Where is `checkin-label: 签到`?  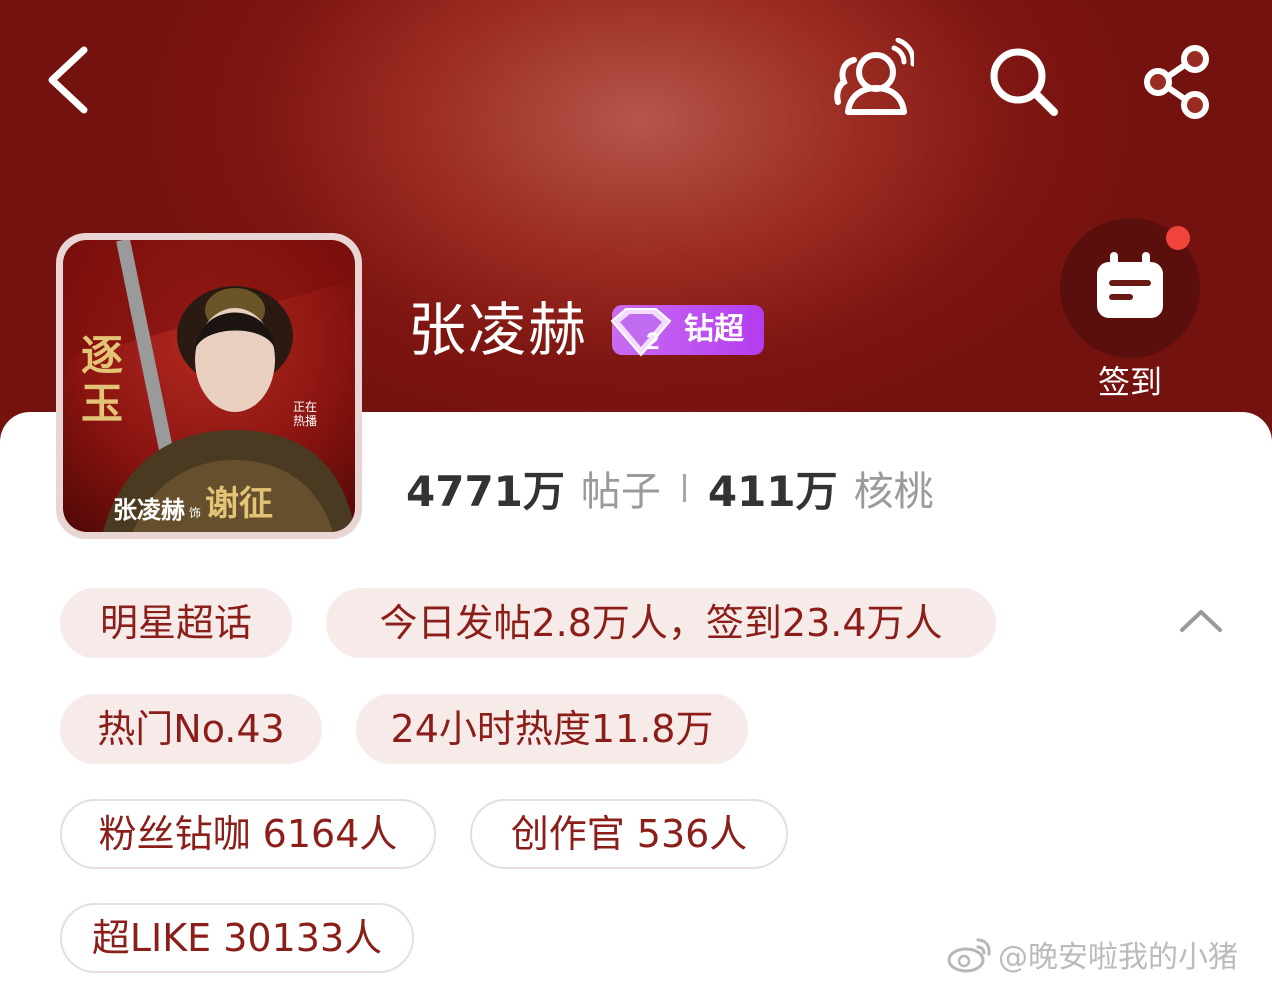
checkin-label: 签到 is located at coordinates (1130, 382).